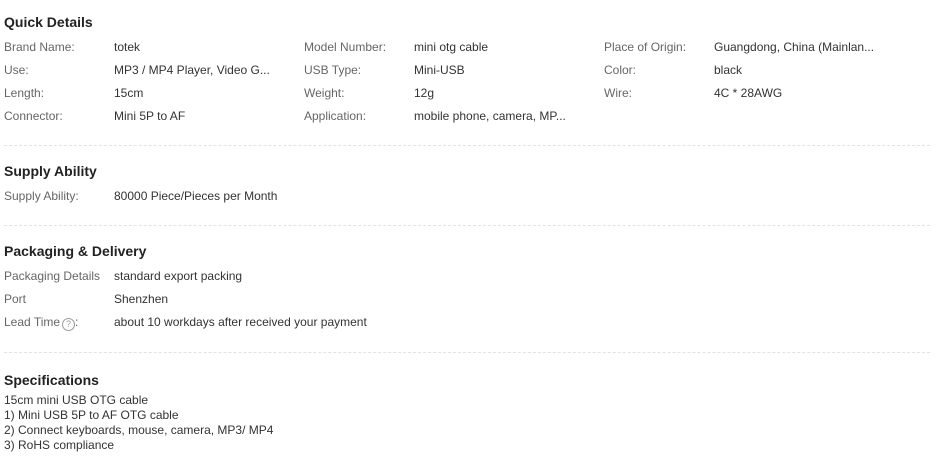 The image size is (942, 463). Describe the element at coordinates (76, 400) in the screenshot. I see `spec-line: 15cm mini USB OTG cable` at that location.